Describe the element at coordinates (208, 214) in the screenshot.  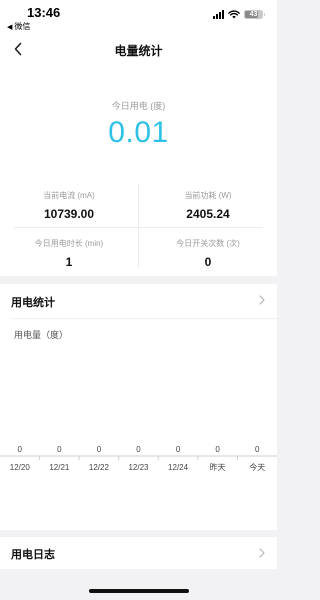
I see `stat-power-value: 2405.24` at that location.